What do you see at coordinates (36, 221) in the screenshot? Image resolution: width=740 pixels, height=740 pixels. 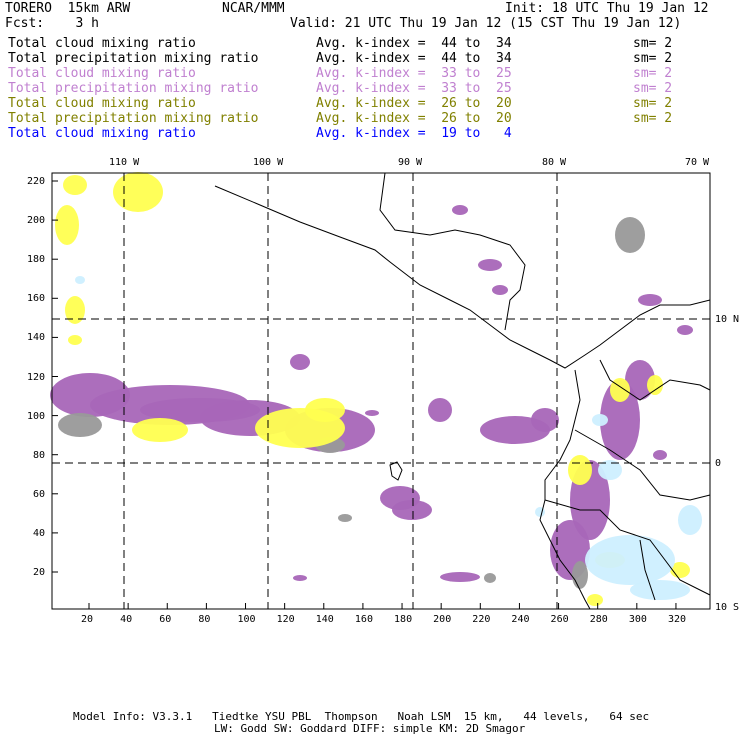 I see `y-tick-label: 200` at bounding box center [36, 221].